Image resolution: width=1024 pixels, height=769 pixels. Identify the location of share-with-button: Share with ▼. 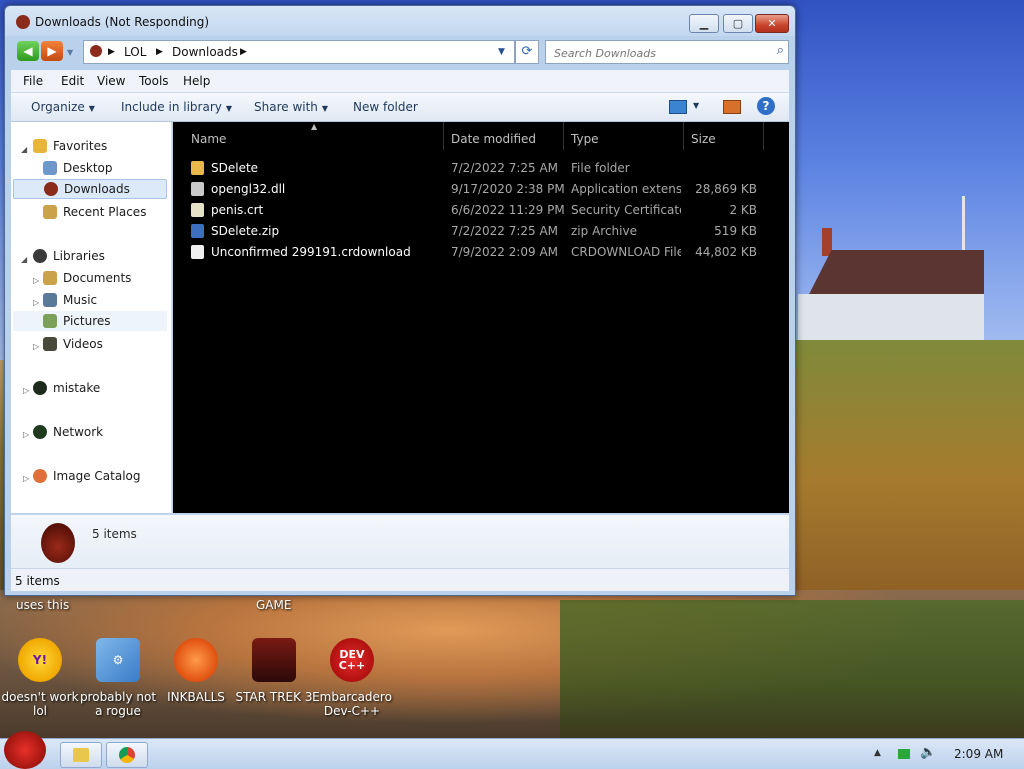
(291, 107).